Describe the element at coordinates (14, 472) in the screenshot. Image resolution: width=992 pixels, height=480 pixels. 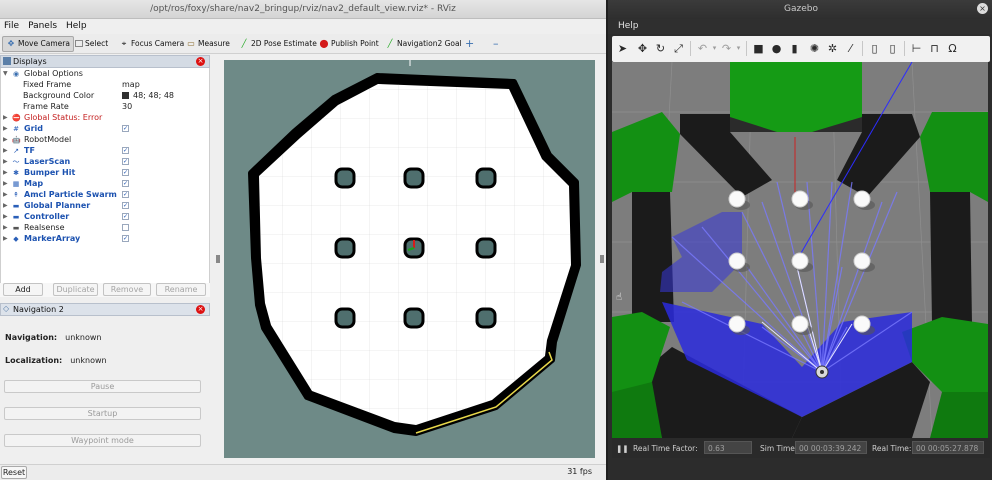
I see `reset-button: Reset` at that location.